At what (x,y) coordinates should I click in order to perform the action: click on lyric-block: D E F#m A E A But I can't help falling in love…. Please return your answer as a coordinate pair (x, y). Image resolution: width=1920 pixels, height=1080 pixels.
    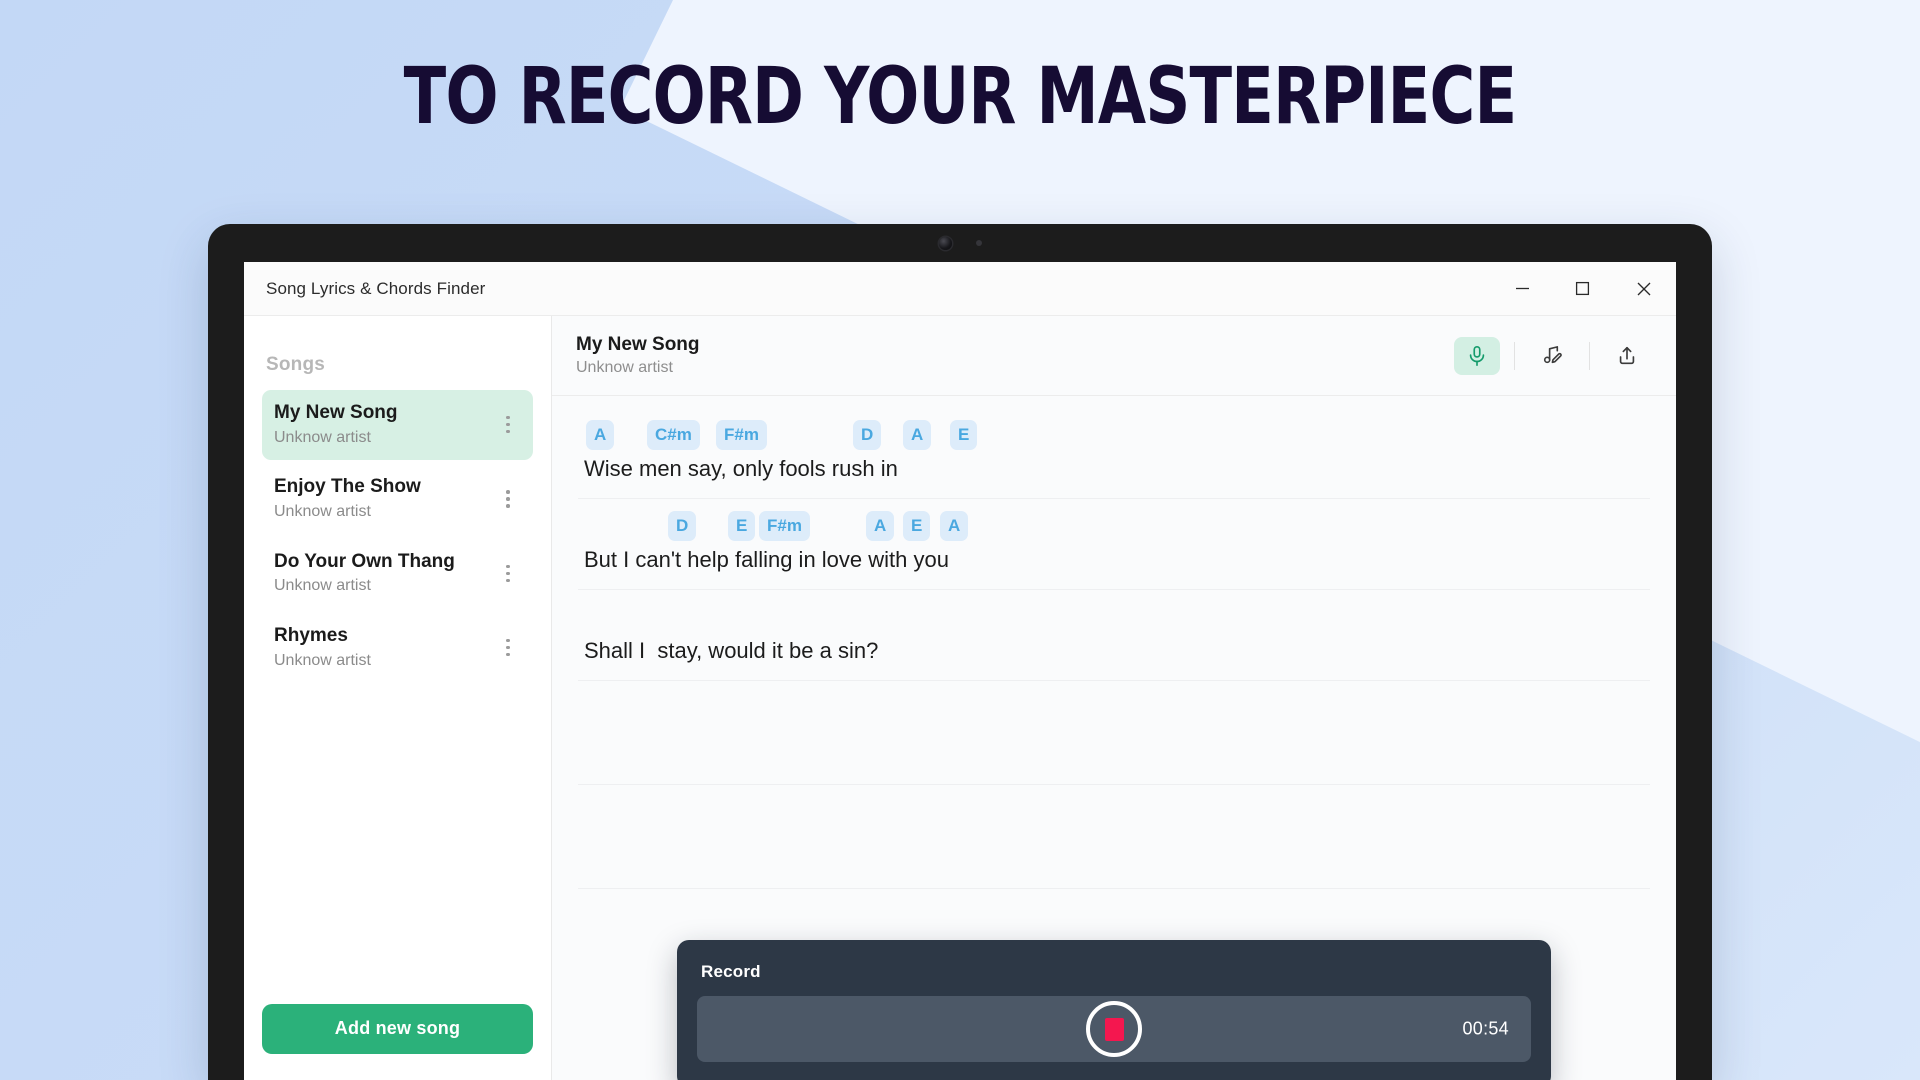
    Looking at the image, I should click on (1114, 550).